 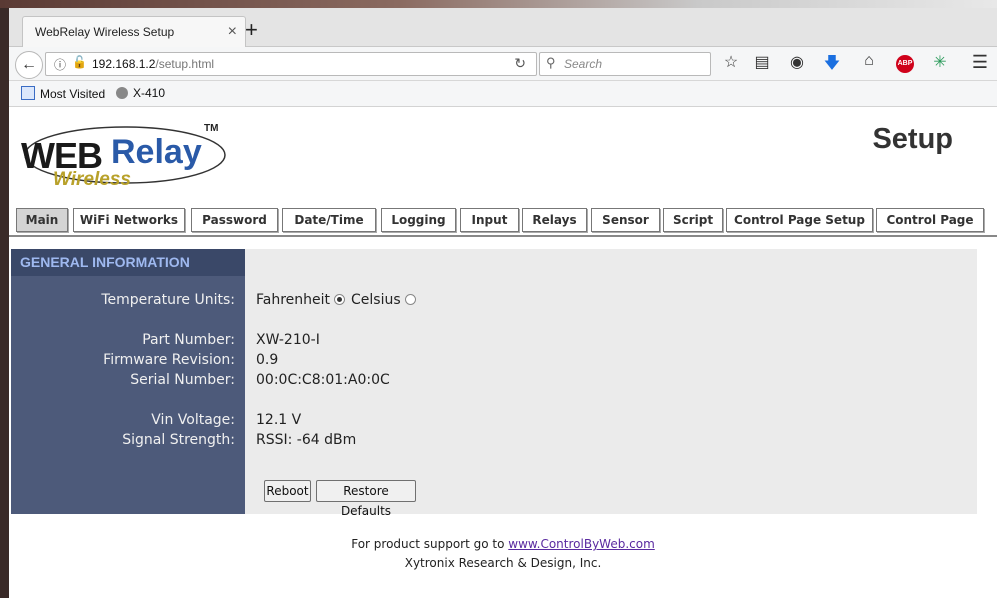 What do you see at coordinates (693, 220) in the screenshot?
I see `tab-script: Script` at bounding box center [693, 220].